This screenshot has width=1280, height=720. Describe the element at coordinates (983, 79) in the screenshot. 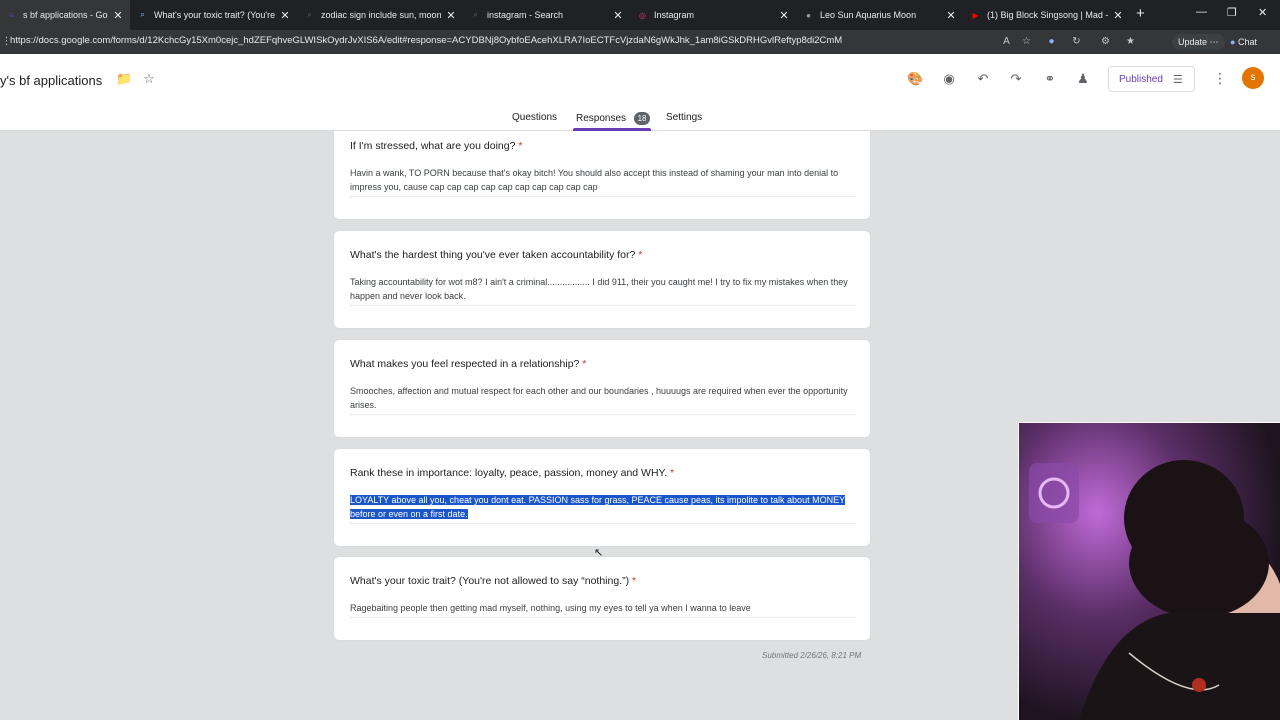

I see `undo-icon: ↶` at that location.